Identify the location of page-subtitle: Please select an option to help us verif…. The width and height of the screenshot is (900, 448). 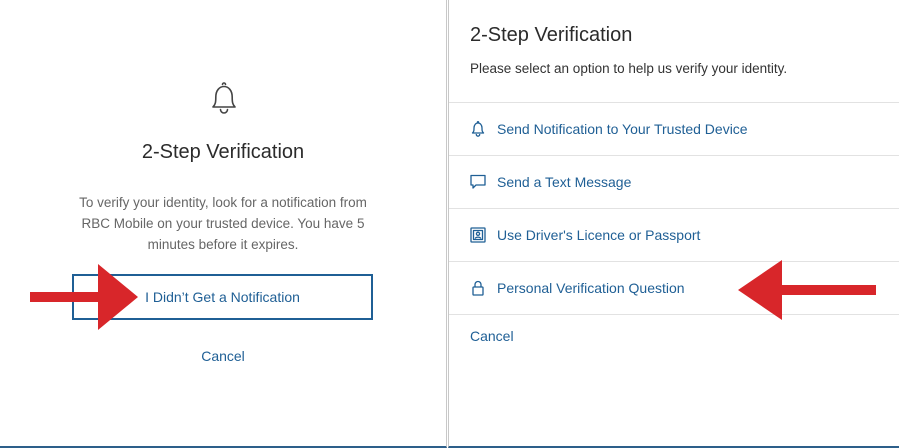
(629, 68).